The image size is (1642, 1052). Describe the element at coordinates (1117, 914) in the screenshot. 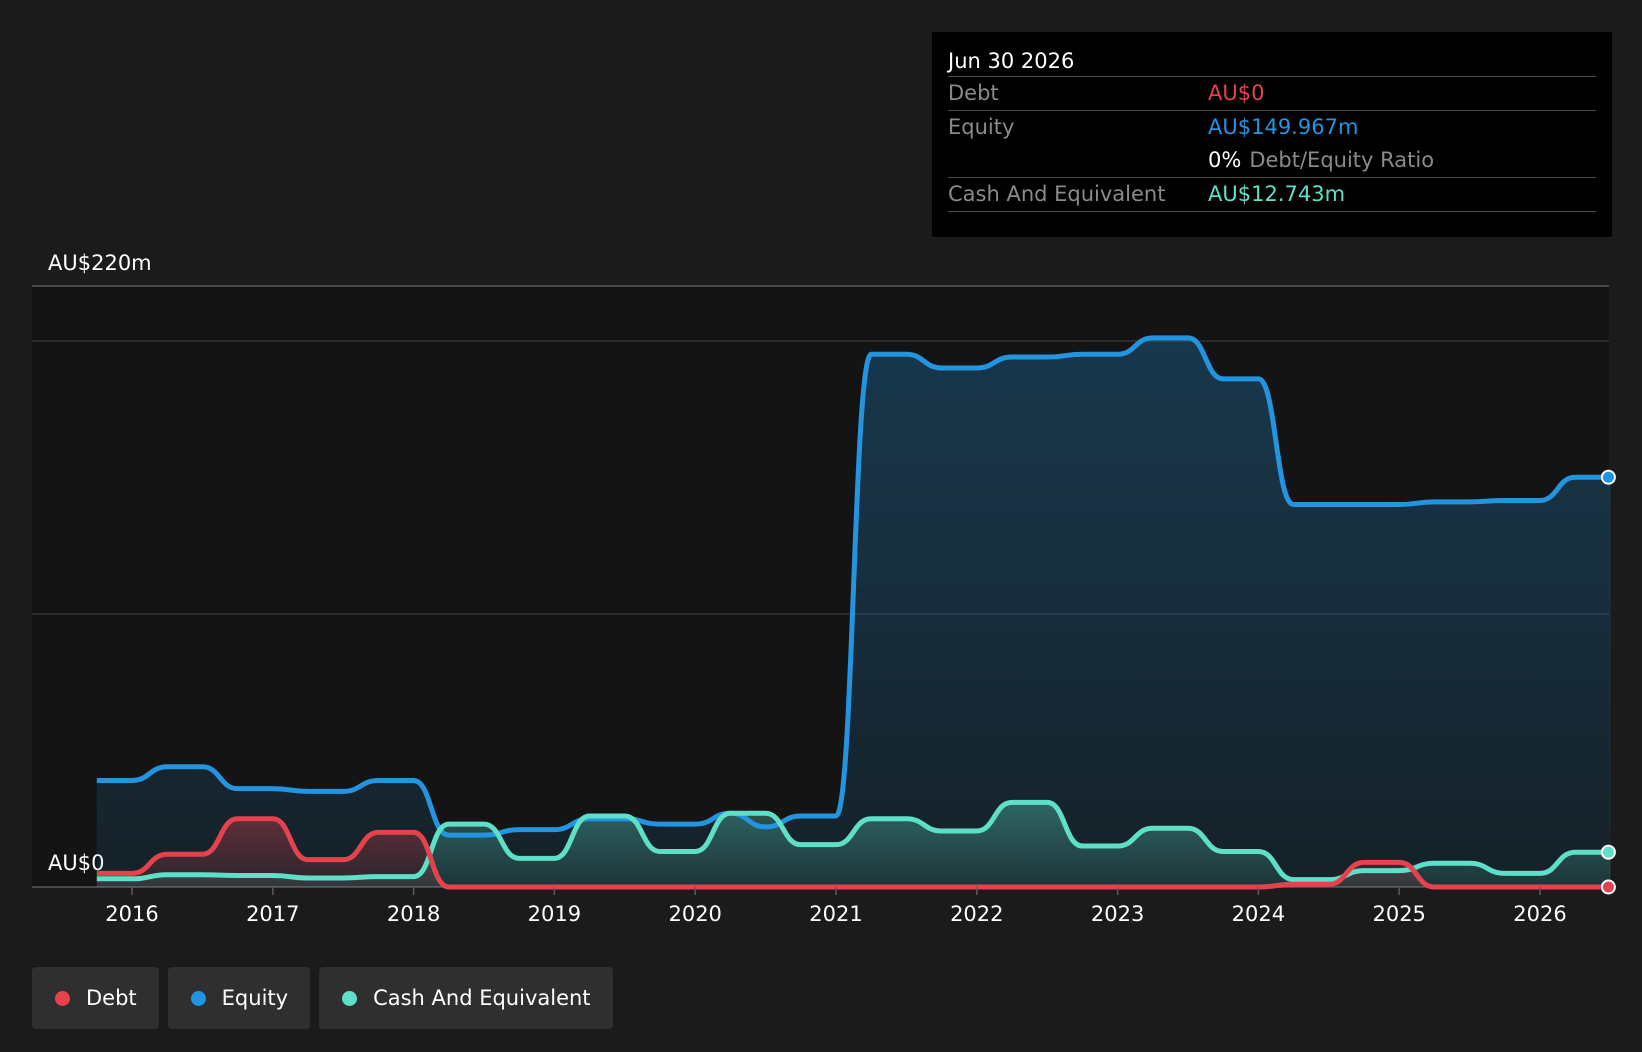

I see `x-tick-label: 2023` at that location.